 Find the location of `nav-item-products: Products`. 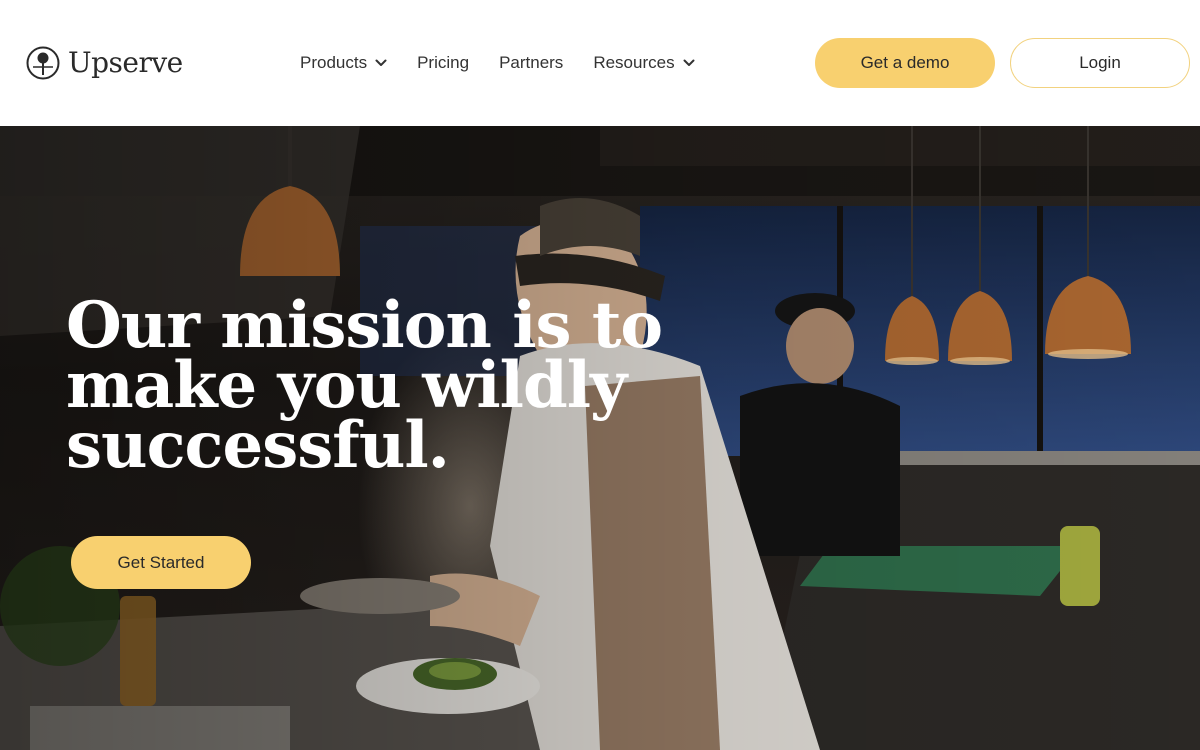

nav-item-products: Products is located at coordinates (343, 63).